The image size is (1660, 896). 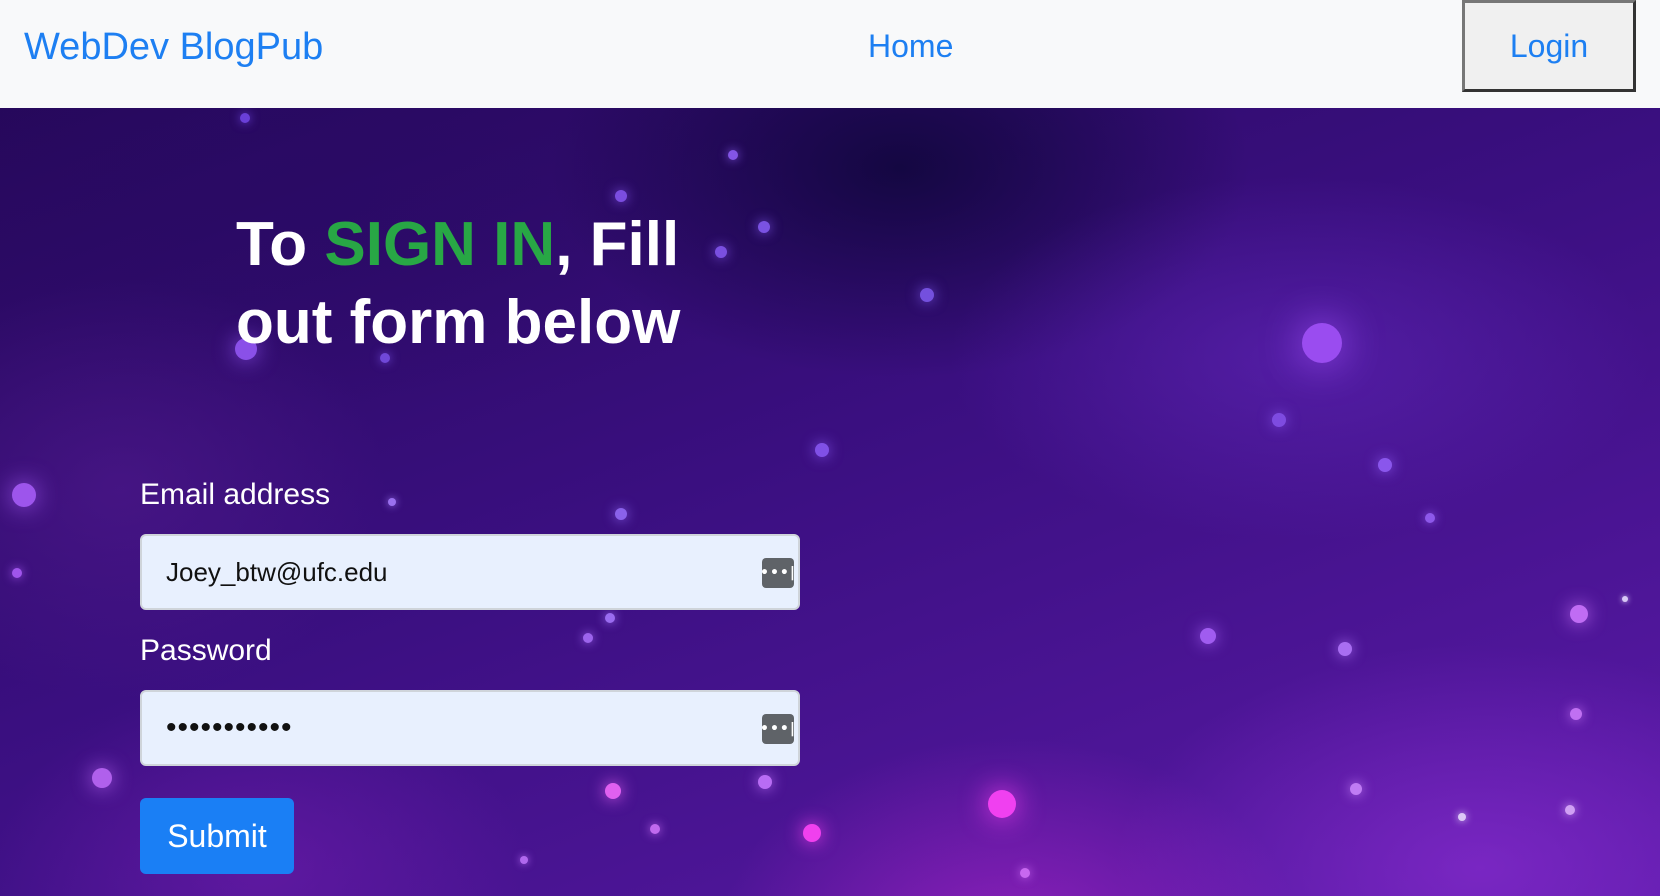 What do you see at coordinates (910, 46) in the screenshot?
I see `nav-home-link: Home` at bounding box center [910, 46].